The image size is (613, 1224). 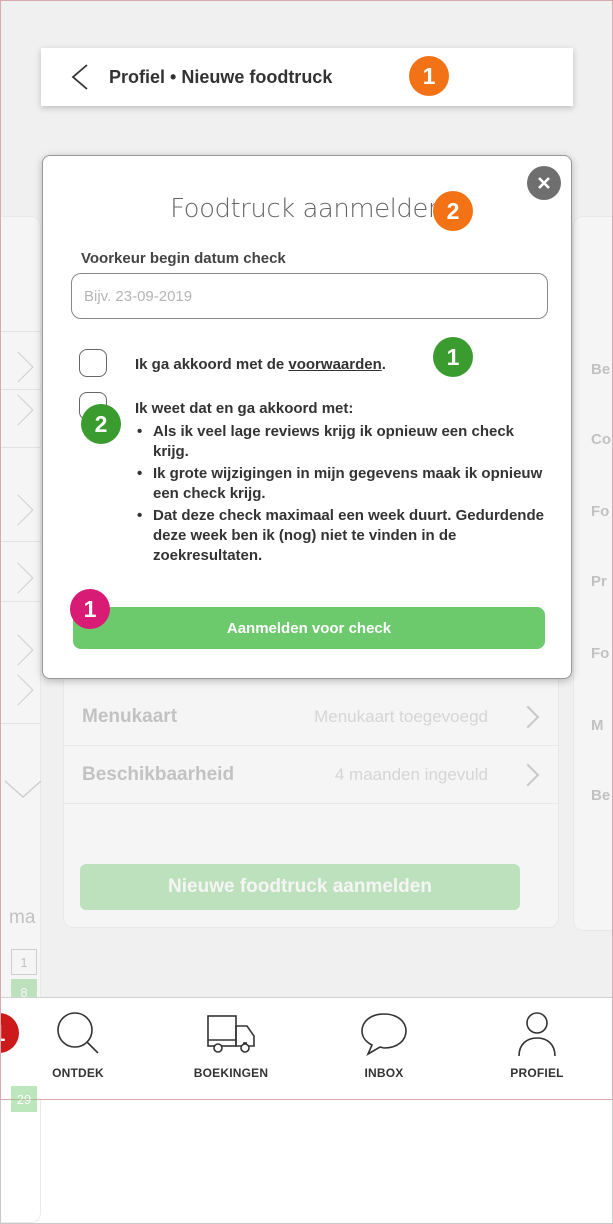 What do you see at coordinates (307, 209) in the screenshot?
I see `modal-title: Foodtruck aanmelden` at bounding box center [307, 209].